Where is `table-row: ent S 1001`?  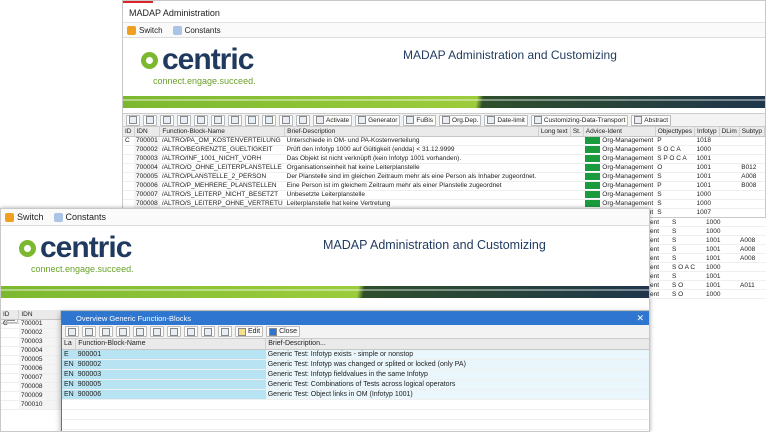
table-row: ent S 1001 is located at coordinates (708, 276).